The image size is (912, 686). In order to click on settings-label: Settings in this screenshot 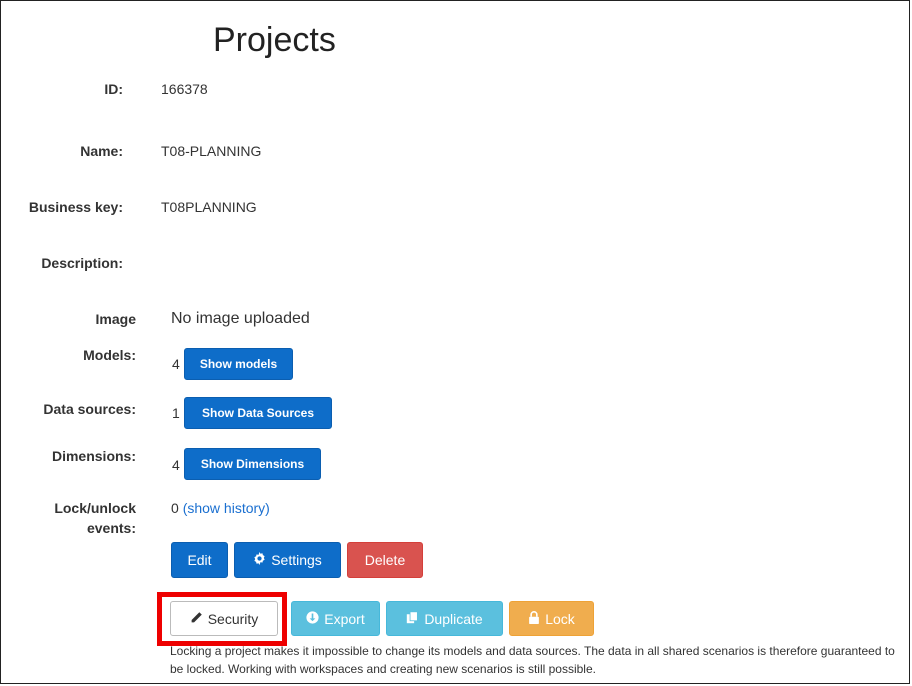, I will do `click(296, 560)`.